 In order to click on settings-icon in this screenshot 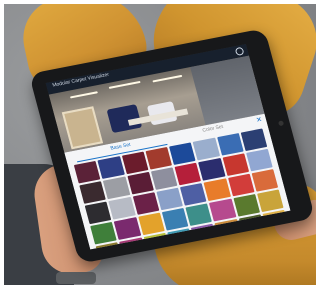, I will do `click(239, 51)`.